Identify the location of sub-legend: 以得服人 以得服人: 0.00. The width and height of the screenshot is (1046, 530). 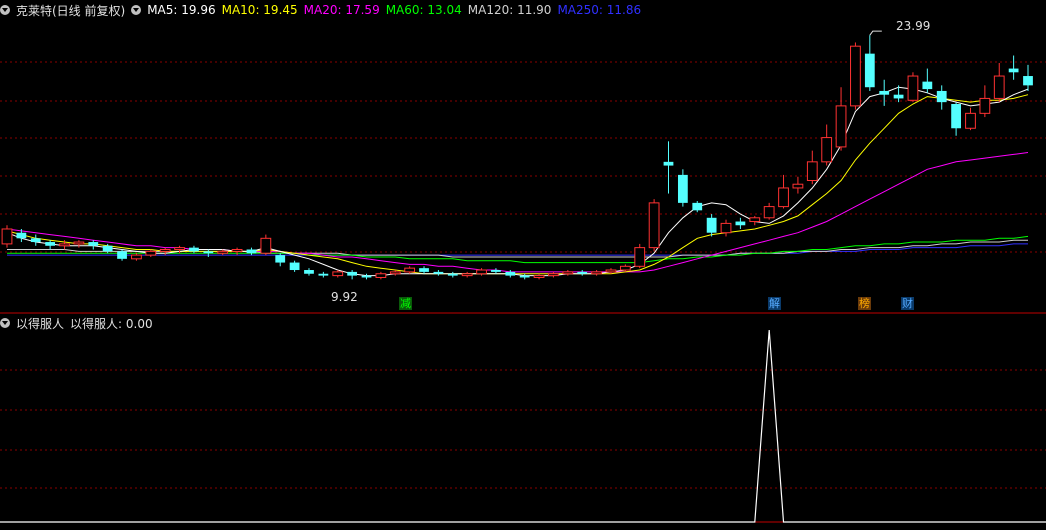
(79, 323).